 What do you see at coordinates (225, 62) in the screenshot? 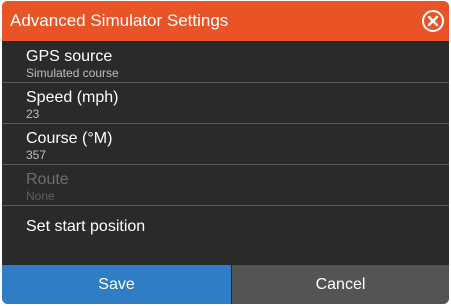
I see `setting-gps-source: GPS source Simulated course` at bounding box center [225, 62].